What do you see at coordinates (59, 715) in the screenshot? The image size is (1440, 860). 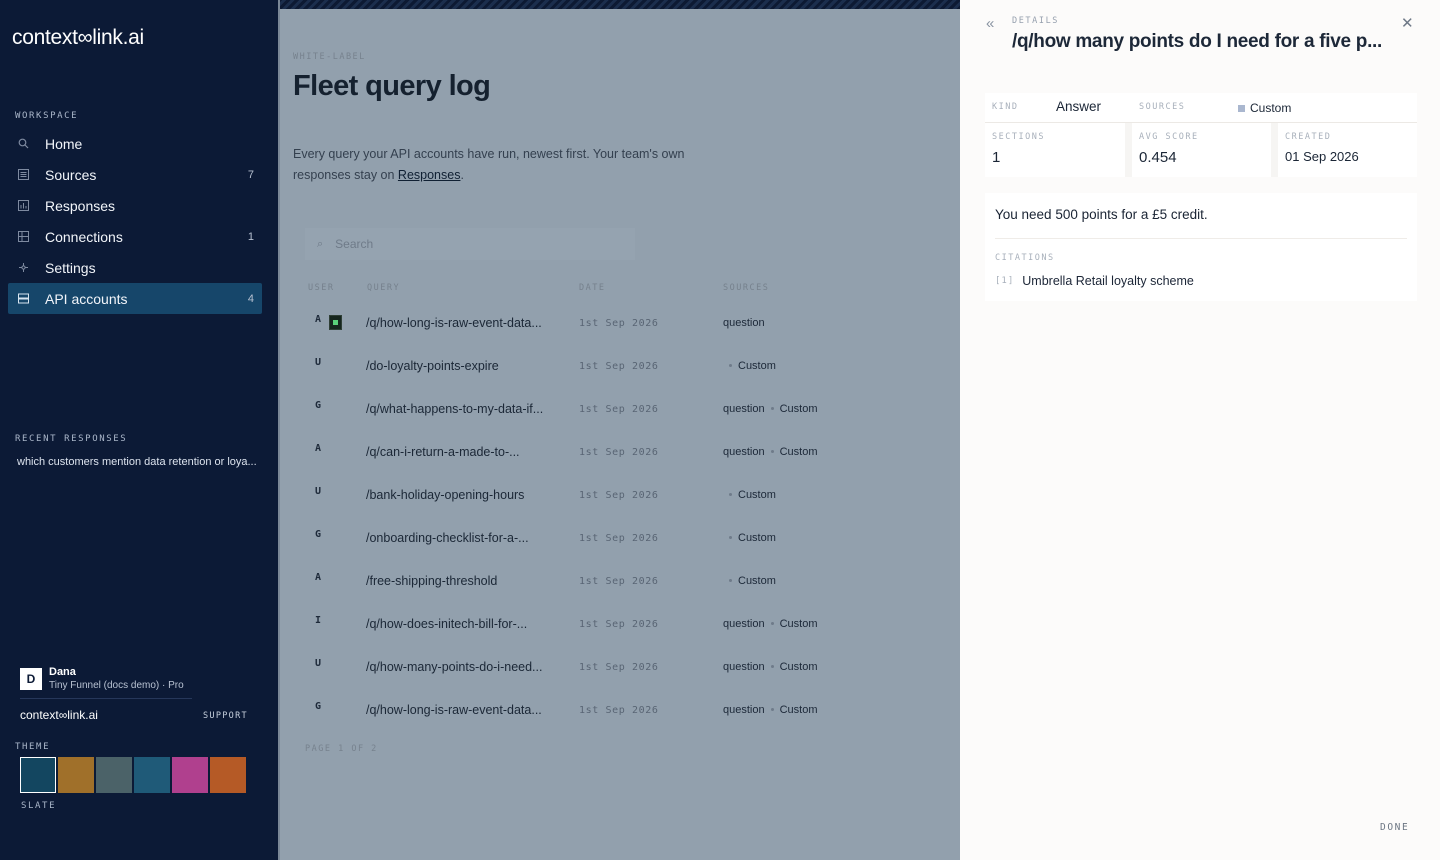 I see `footer-logo: context∞link.ai` at bounding box center [59, 715].